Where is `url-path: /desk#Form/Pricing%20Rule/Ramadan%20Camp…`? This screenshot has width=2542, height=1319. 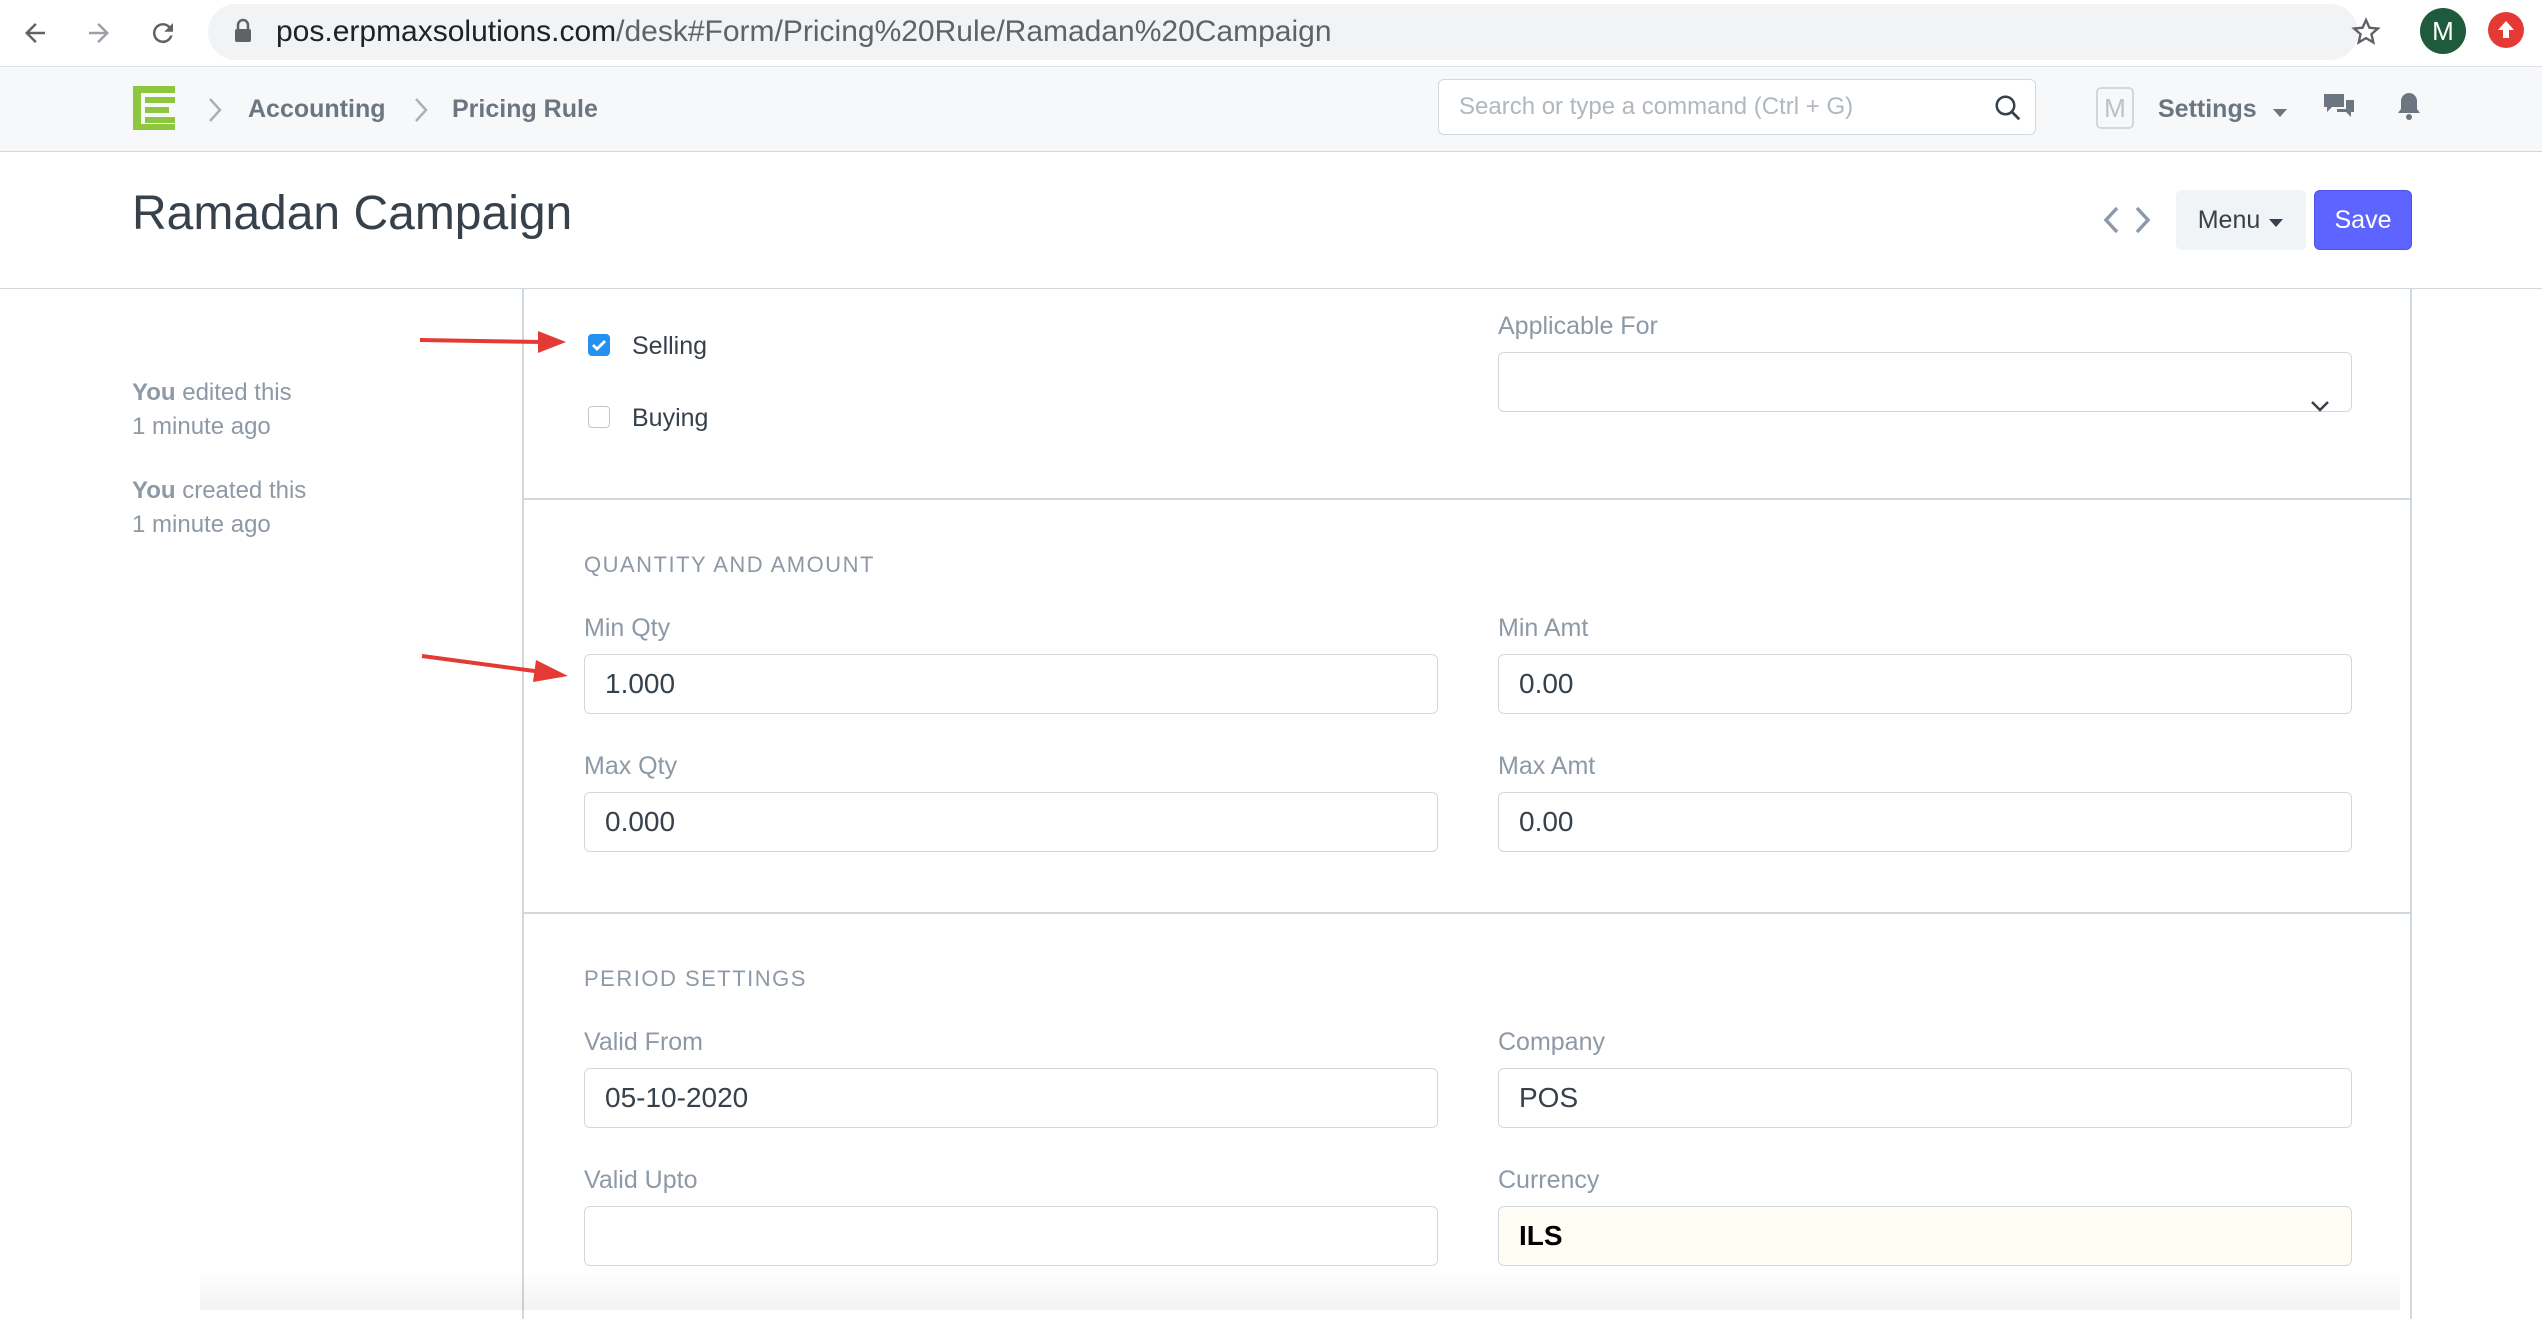
url-path: /desk#Form/Pricing%20Rule/Ramadan%20Camp… is located at coordinates (974, 31).